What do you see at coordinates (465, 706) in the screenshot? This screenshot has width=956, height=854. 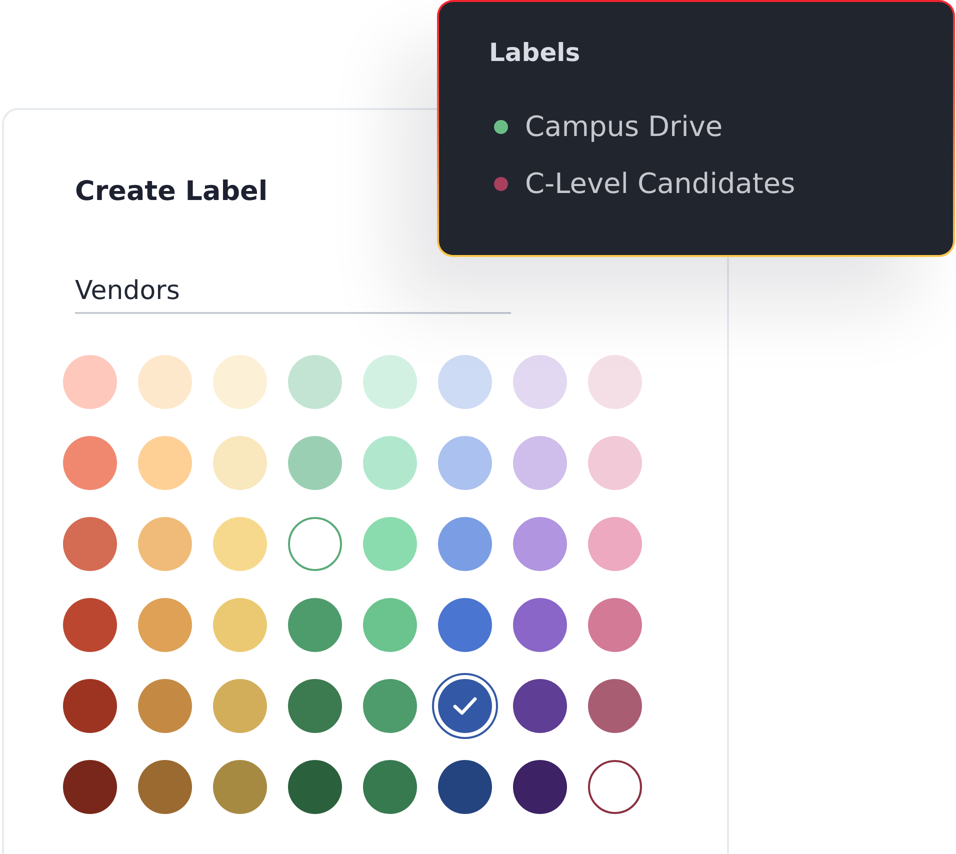 I see `check-icon` at bounding box center [465, 706].